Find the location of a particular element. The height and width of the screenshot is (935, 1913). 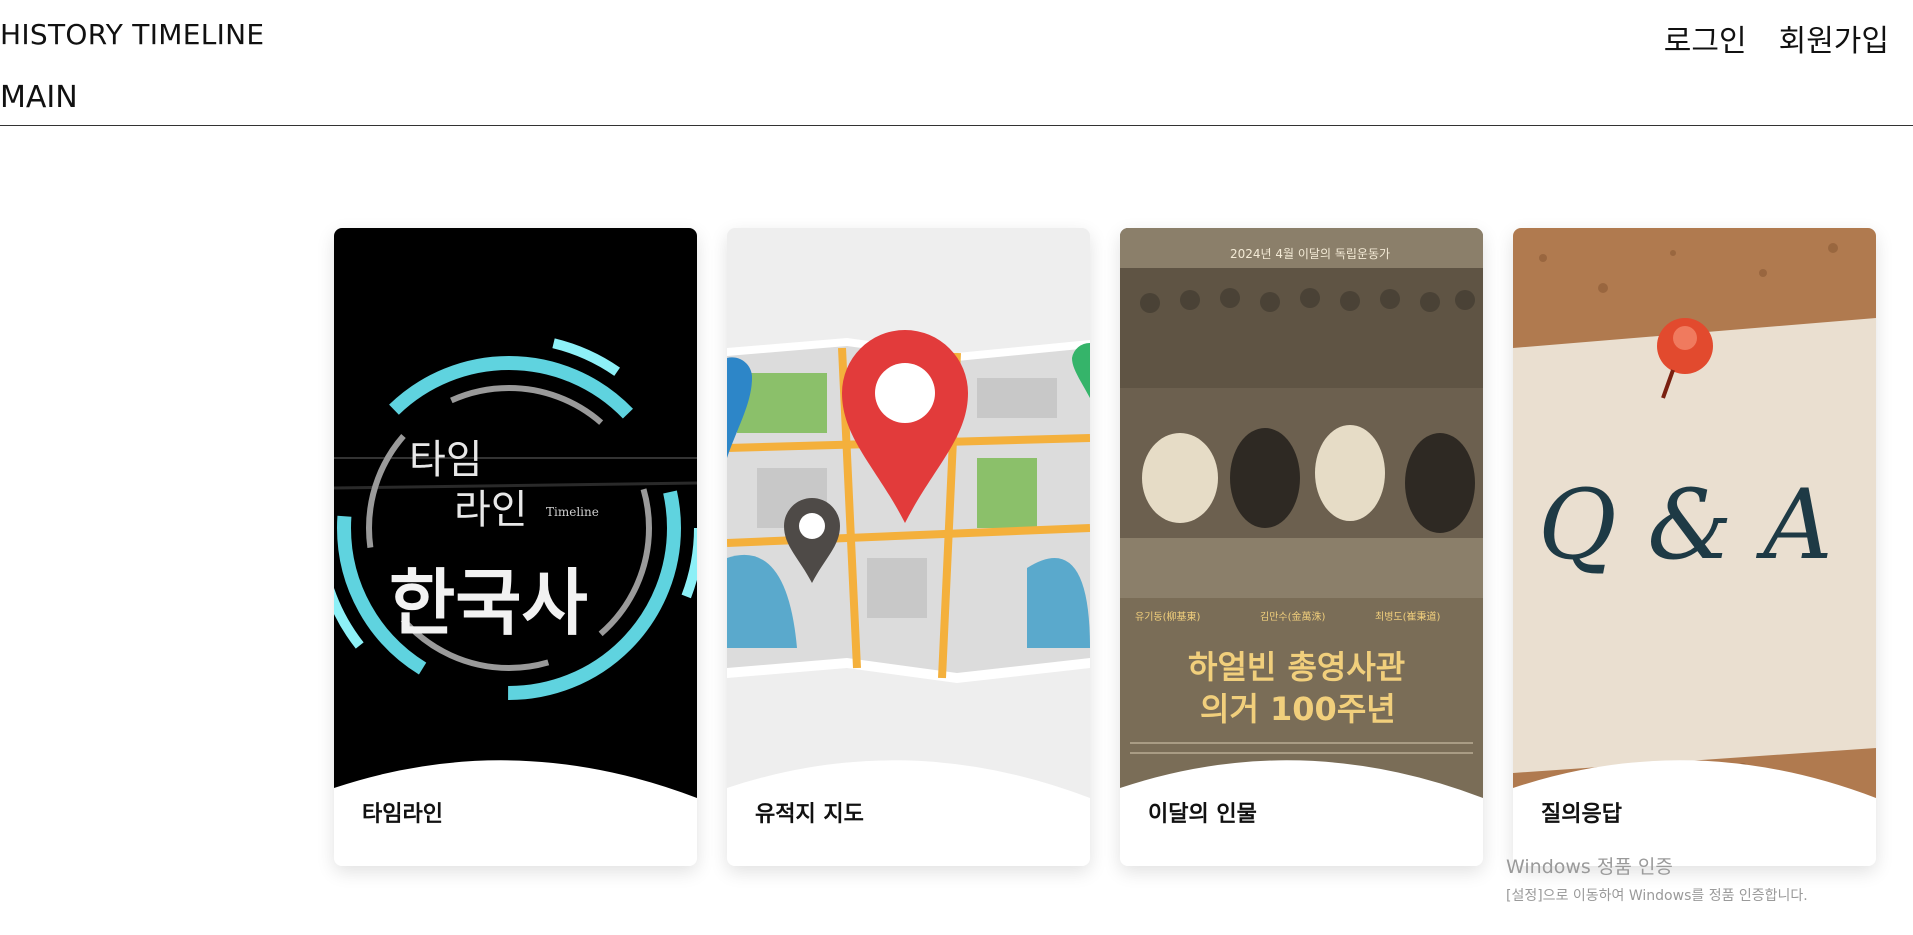

brand-title: HISTORY TIMELINE is located at coordinates (132, 34).